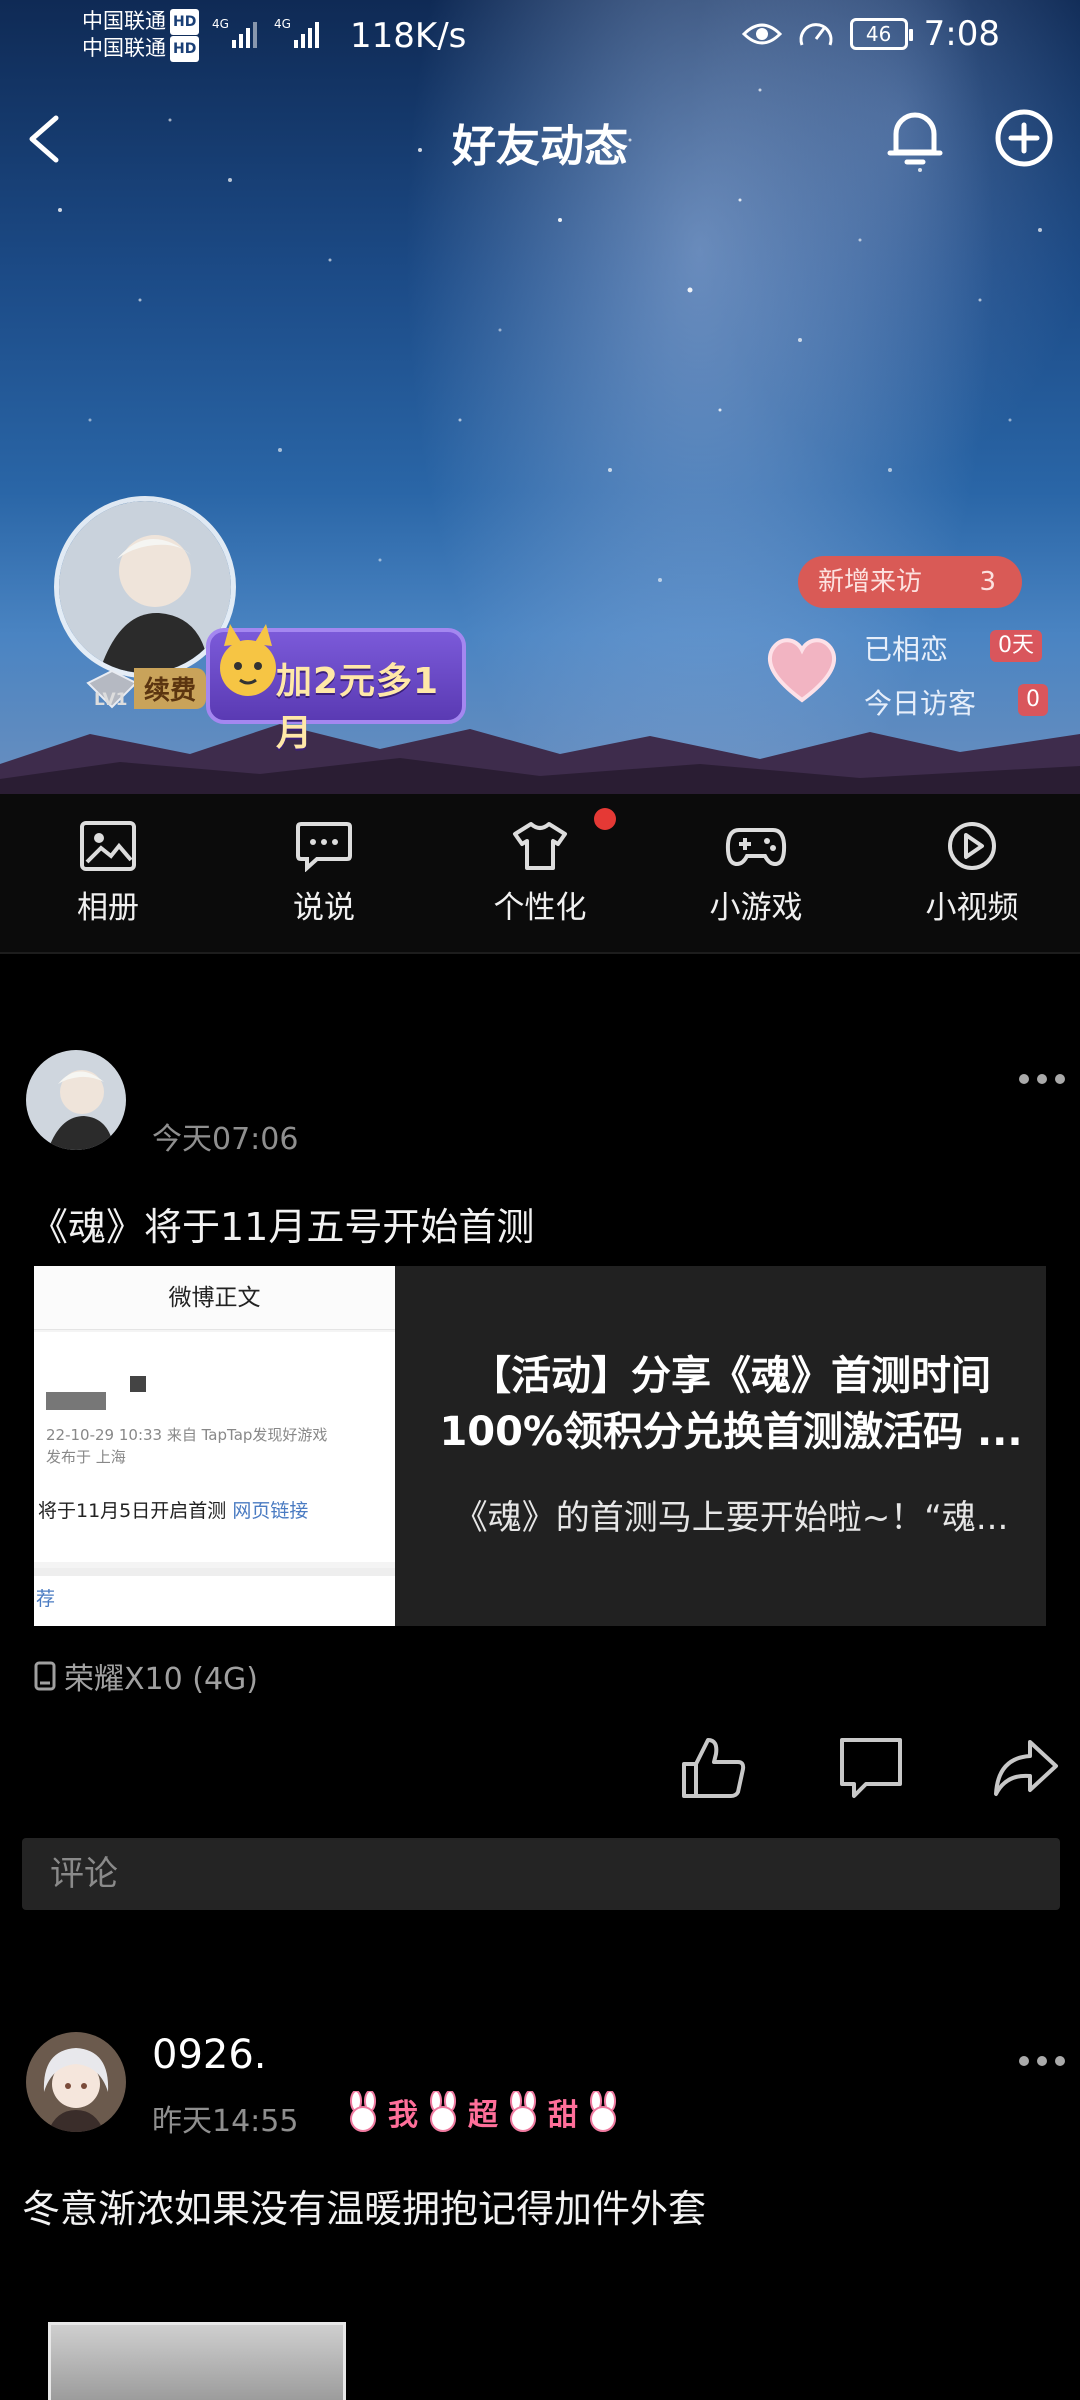 This screenshot has width=1080, height=2400. I want to click on shortcut-moments-label: 说说, so click(324, 908).